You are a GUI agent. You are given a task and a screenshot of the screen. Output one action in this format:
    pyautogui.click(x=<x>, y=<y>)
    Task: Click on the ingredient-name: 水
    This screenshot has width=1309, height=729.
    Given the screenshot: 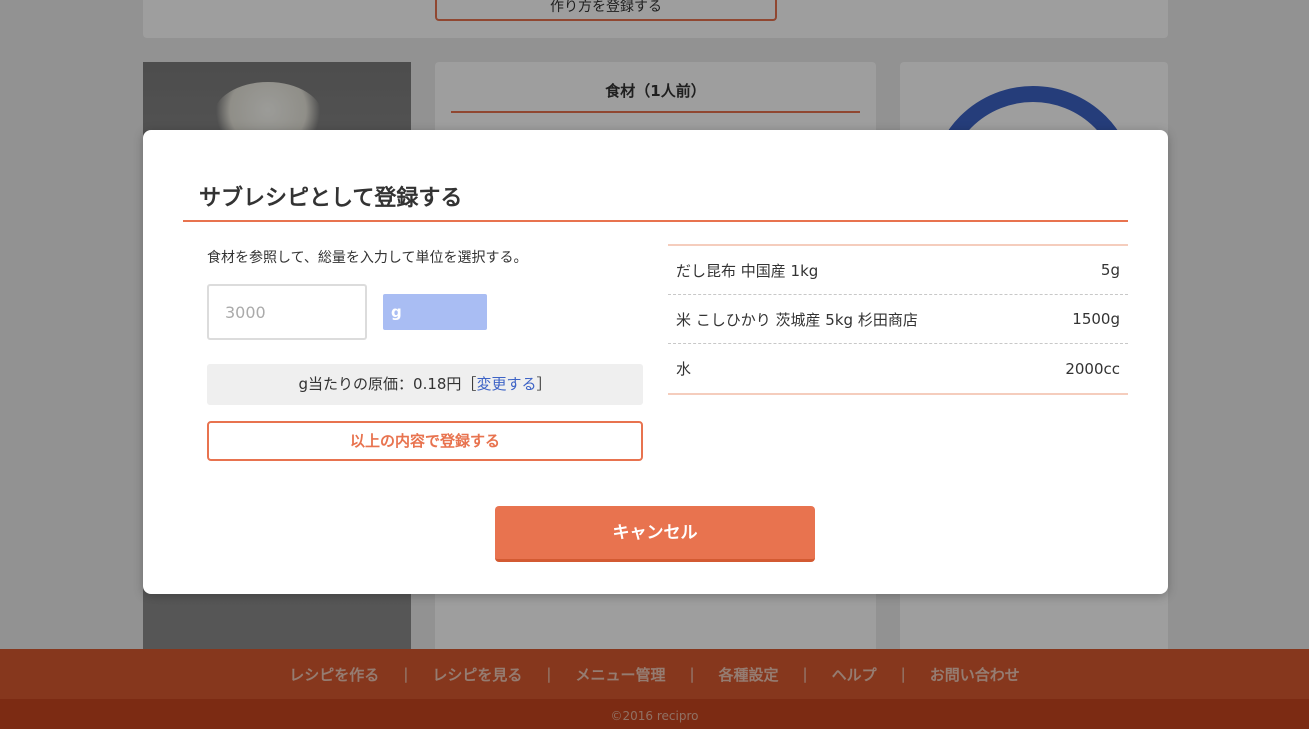 What is the action you would take?
    pyautogui.click(x=684, y=369)
    